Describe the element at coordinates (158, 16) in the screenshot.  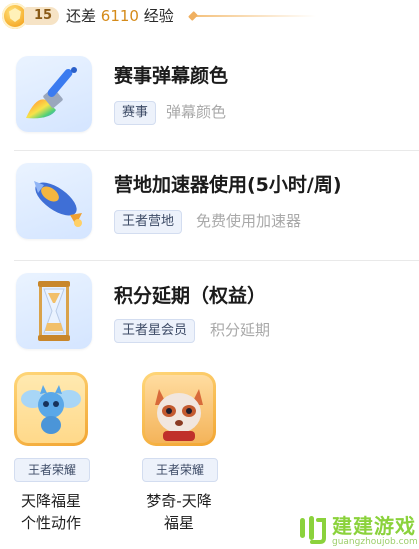
I see `exp-suffix: 经验` at that location.